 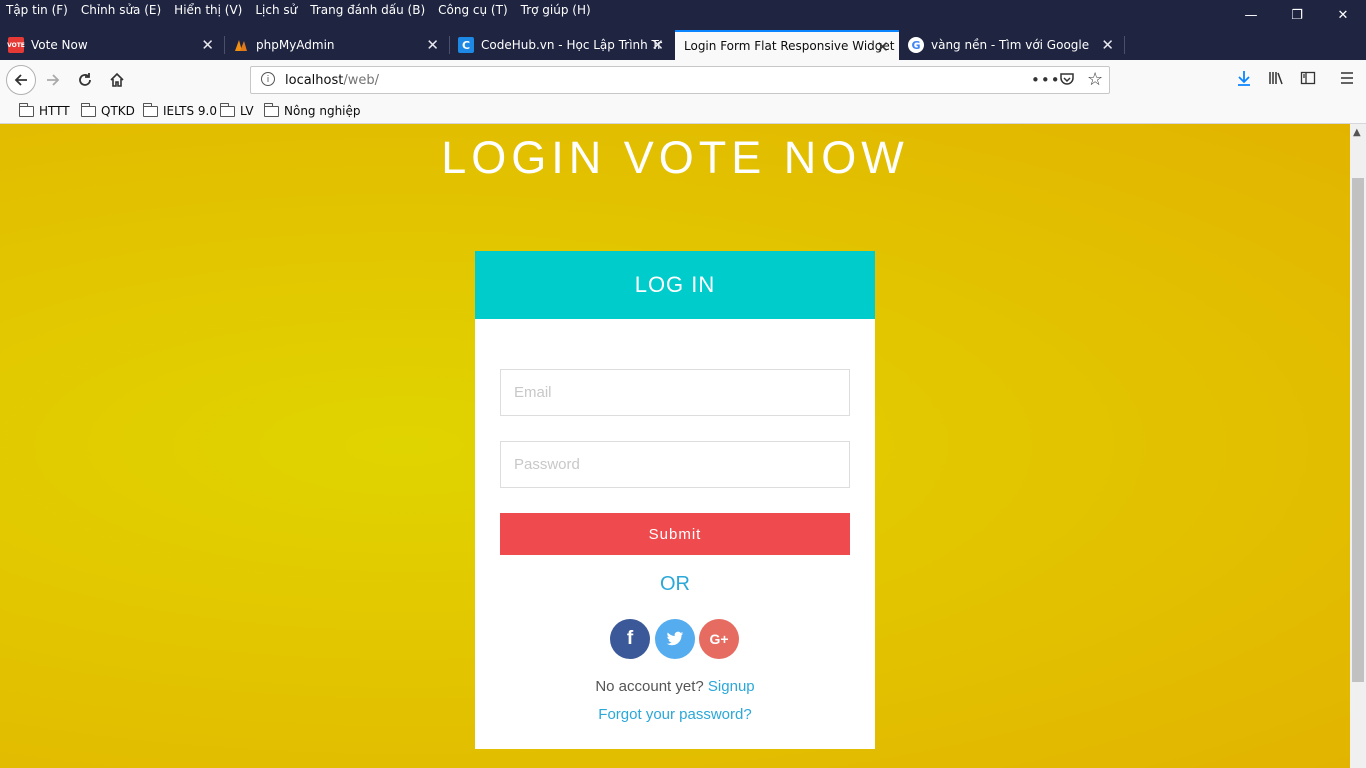 What do you see at coordinates (268, 79) in the screenshot?
I see `info-icon: i` at bounding box center [268, 79].